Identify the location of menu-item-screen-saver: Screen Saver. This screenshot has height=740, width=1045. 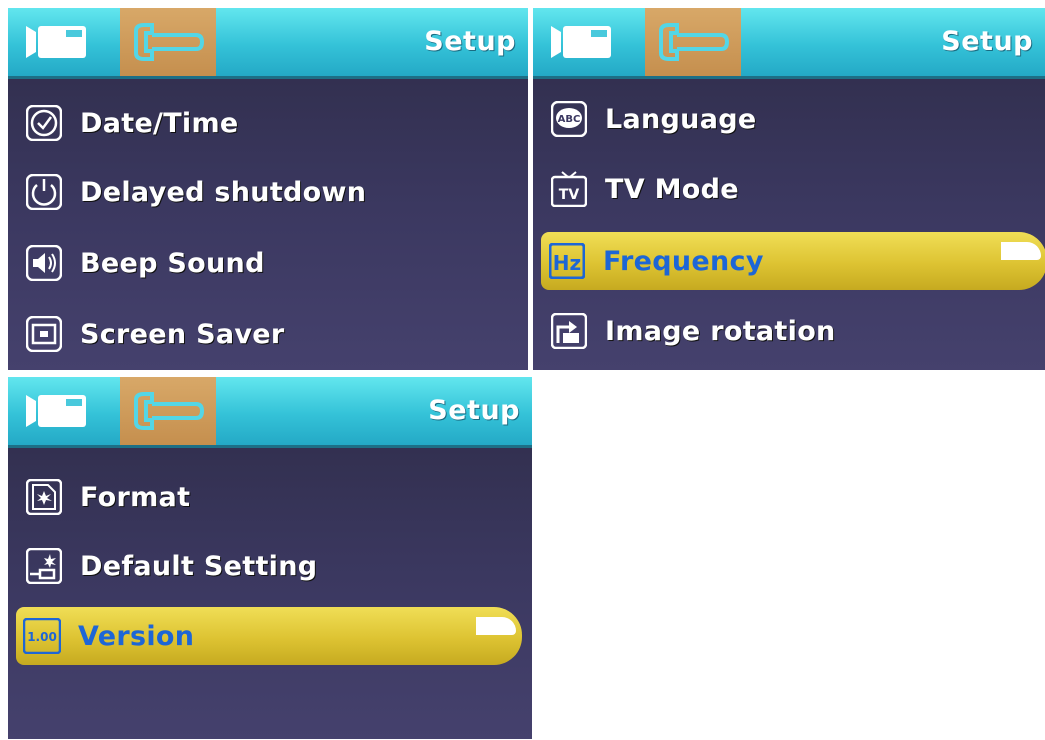
(268, 334).